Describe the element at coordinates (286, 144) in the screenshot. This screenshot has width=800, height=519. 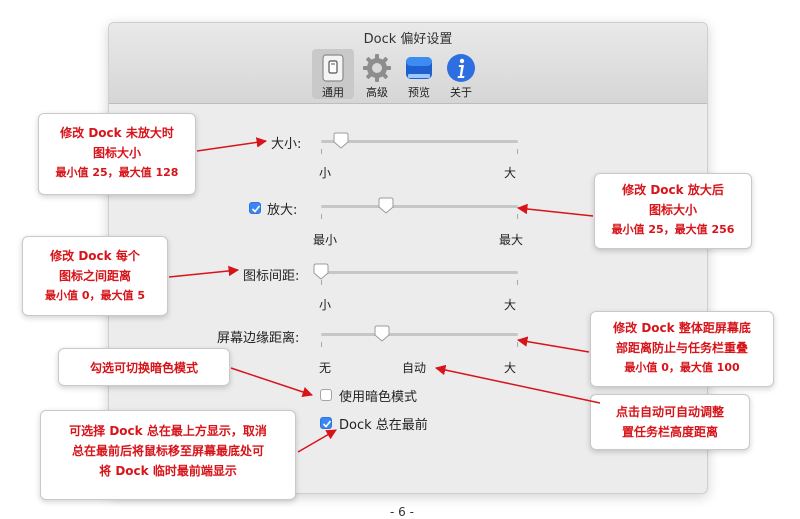
I see `size-label: 大小:` at that location.